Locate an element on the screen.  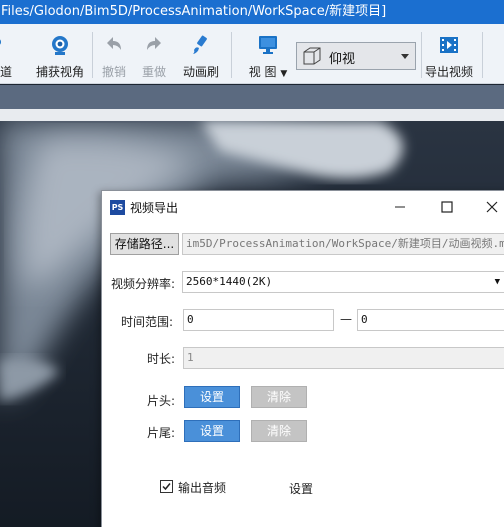
header-set-button: 设置 is located at coordinates (212, 397).